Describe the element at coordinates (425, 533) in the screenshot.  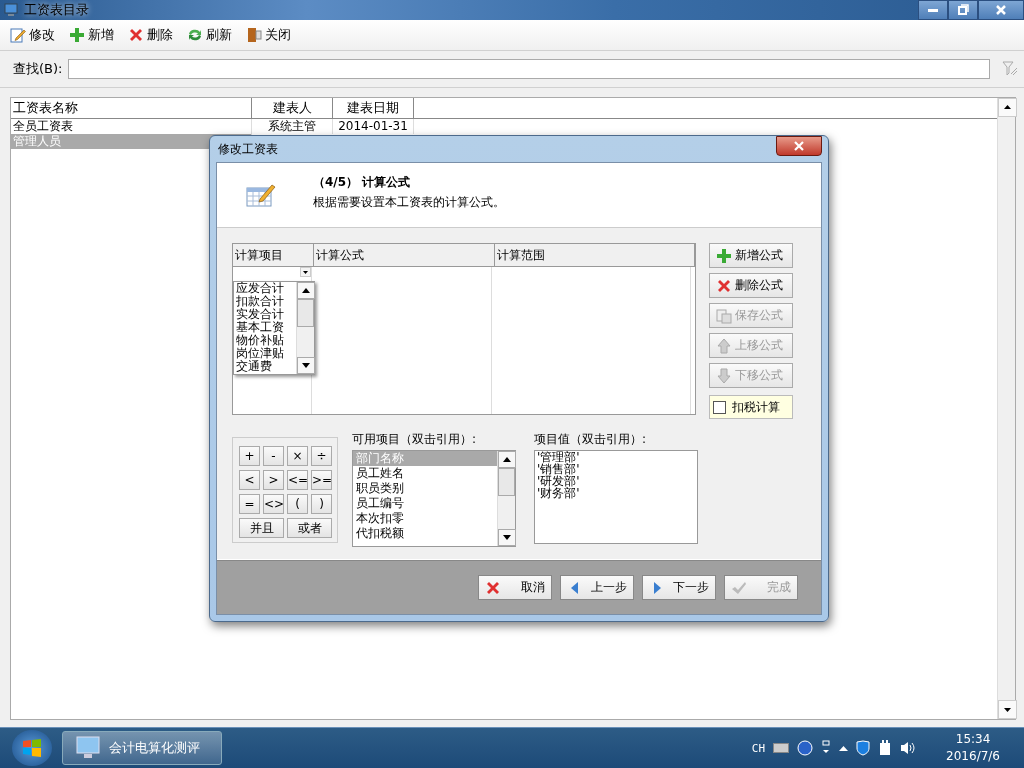
I see `list-item: 代扣税额` at that location.